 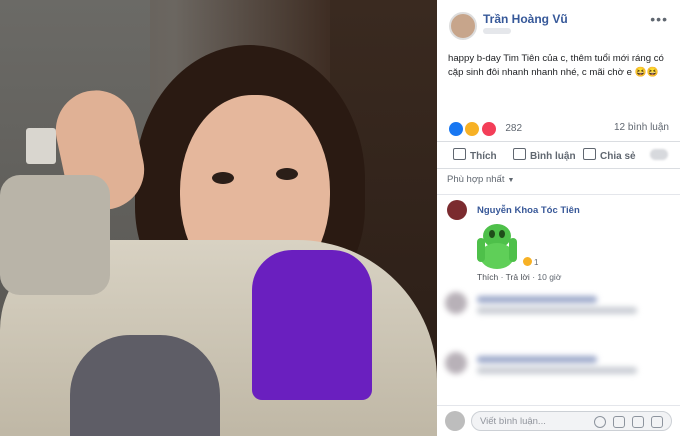 What do you see at coordinates (483, 156) in the screenshot?
I see `like-label: Thích` at bounding box center [483, 156].